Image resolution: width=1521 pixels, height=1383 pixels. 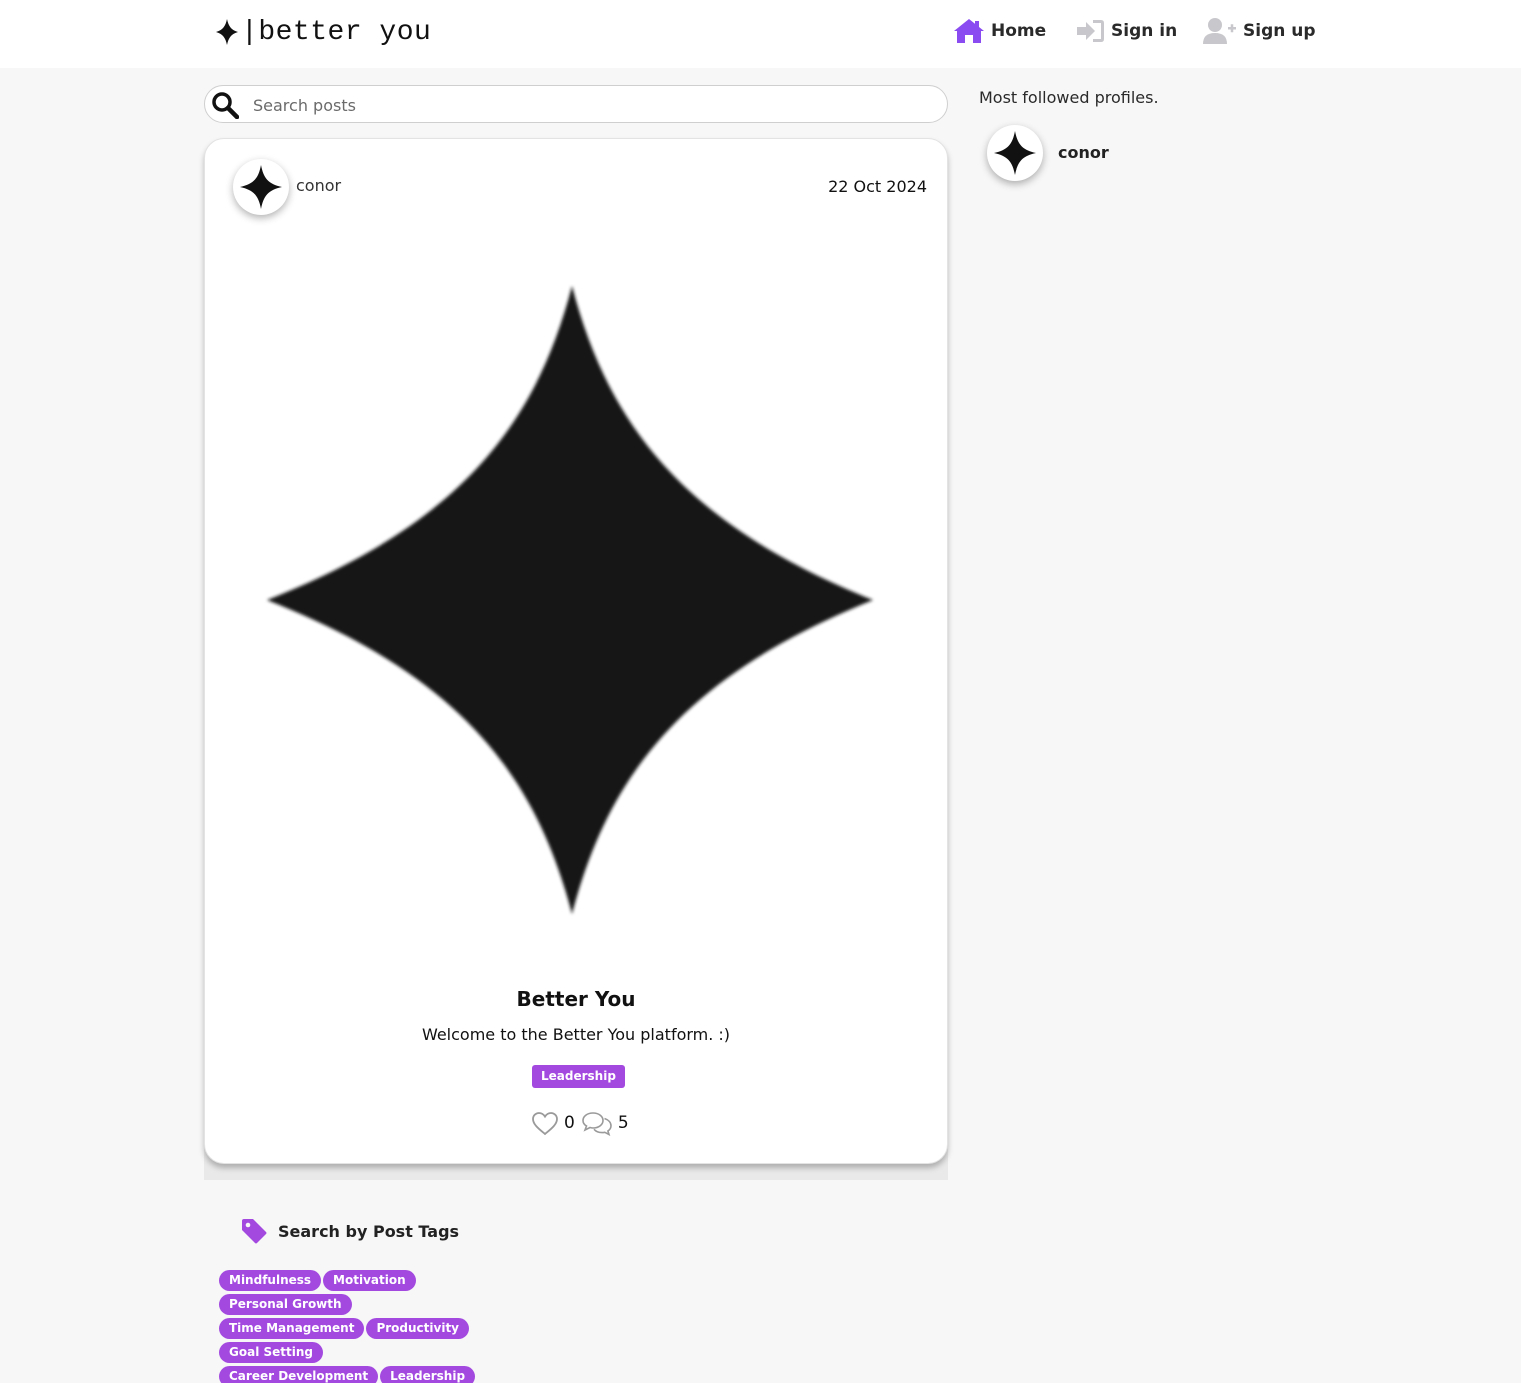 I want to click on user-plus-icon, so click(x=1219, y=31).